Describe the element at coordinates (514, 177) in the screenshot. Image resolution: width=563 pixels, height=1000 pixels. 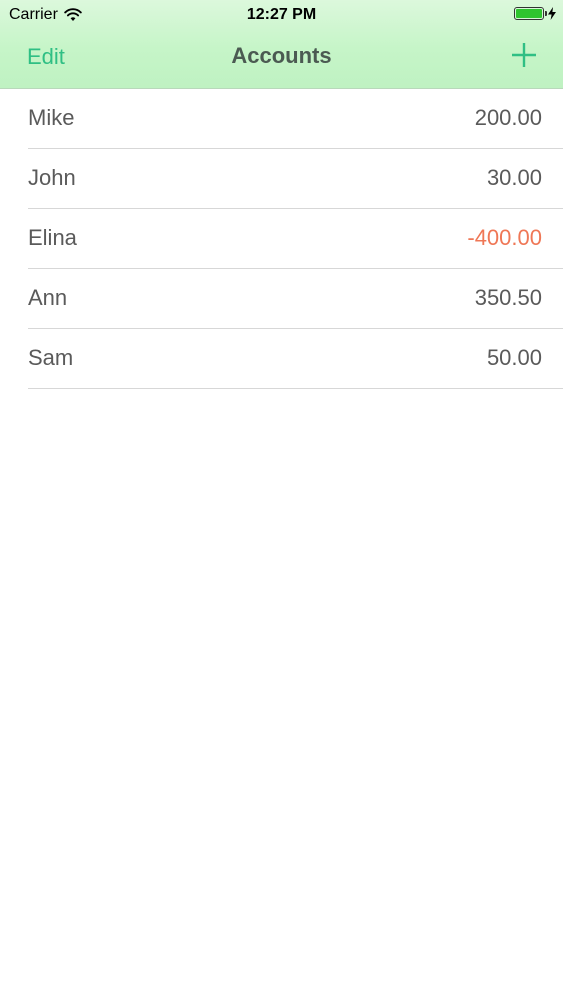
I see `account-amount: 30.00` at that location.